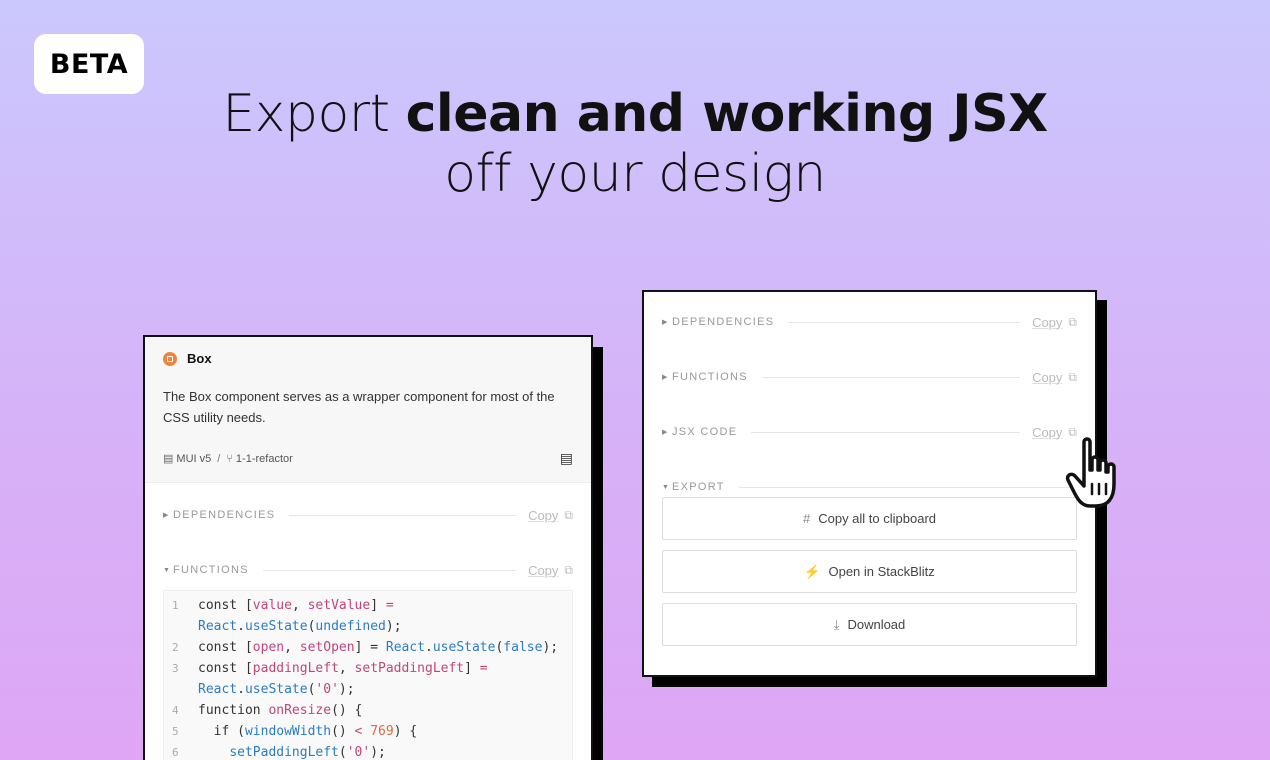 The height and width of the screenshot is (760, 1270). Describe the element at coordinates (170, 358) in the screenshot. I see `box-icon` at that location.